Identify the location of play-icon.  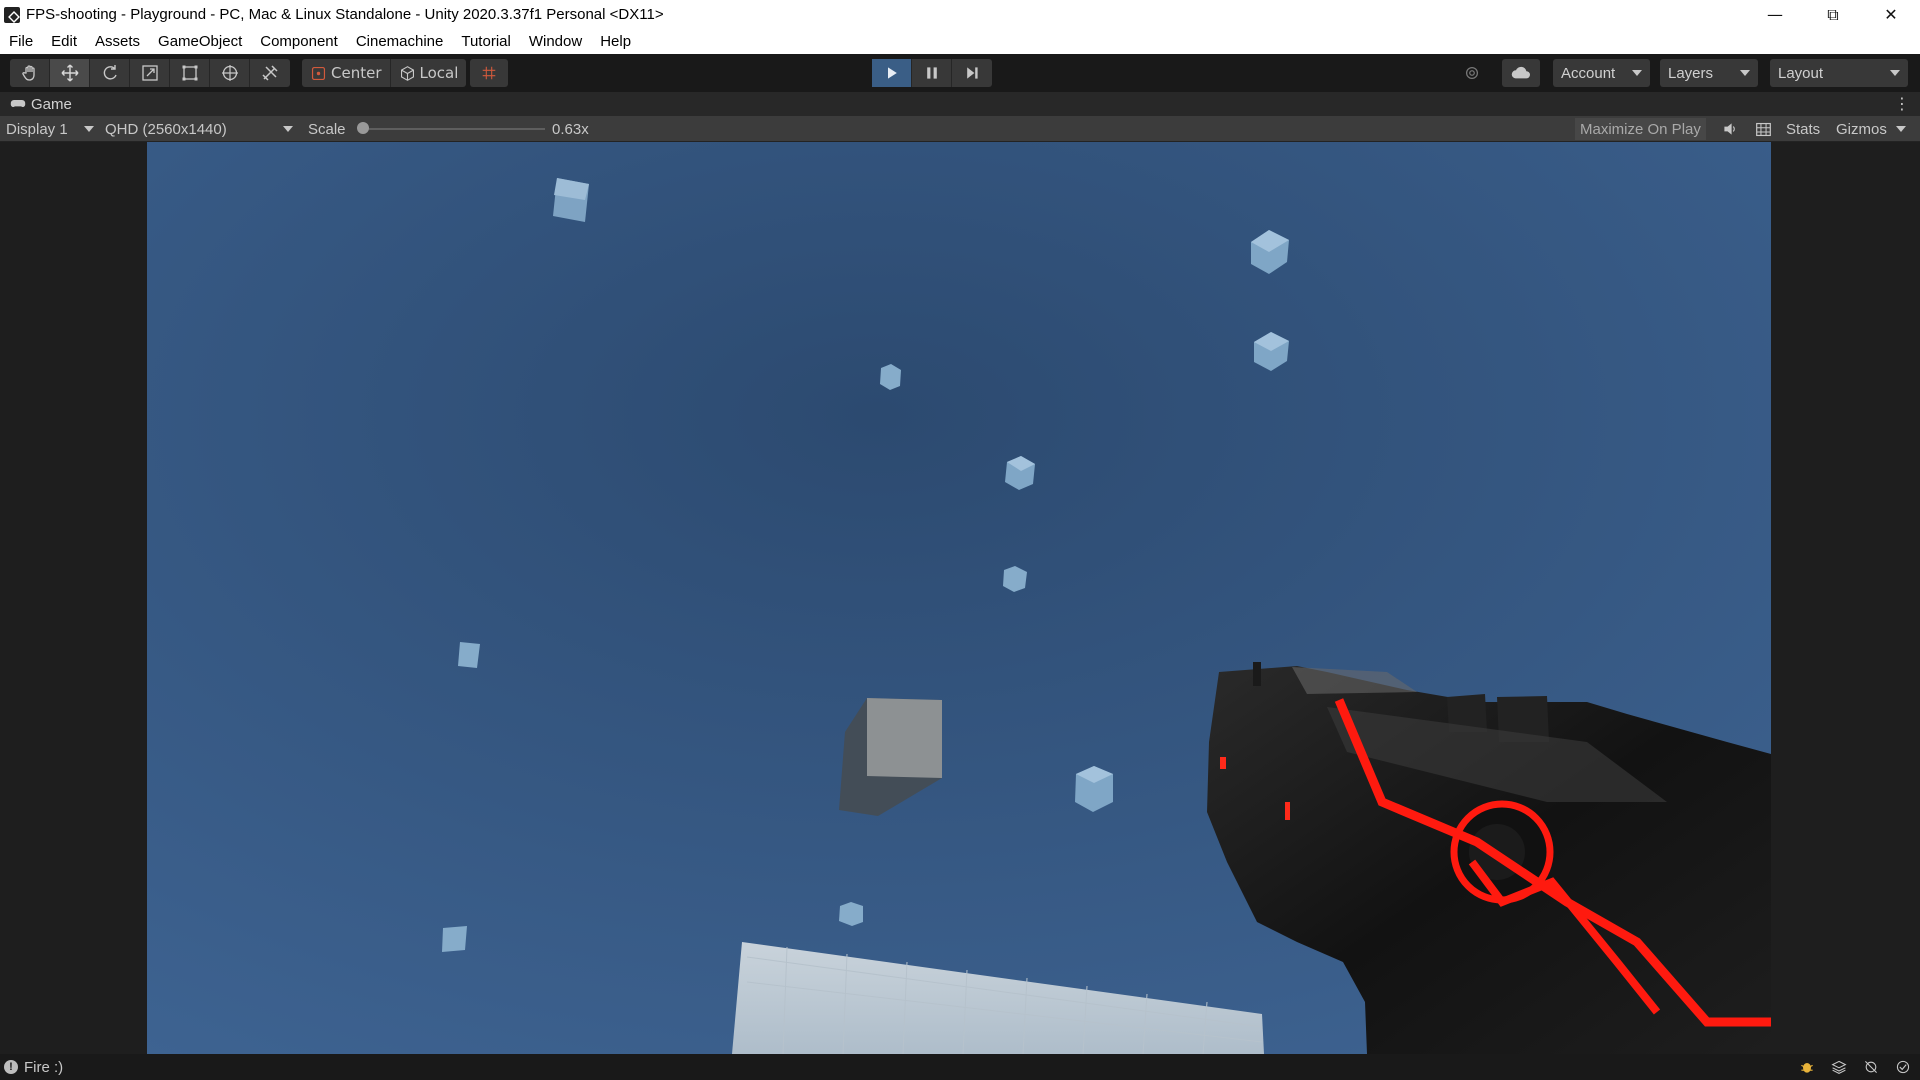
(892, 73).